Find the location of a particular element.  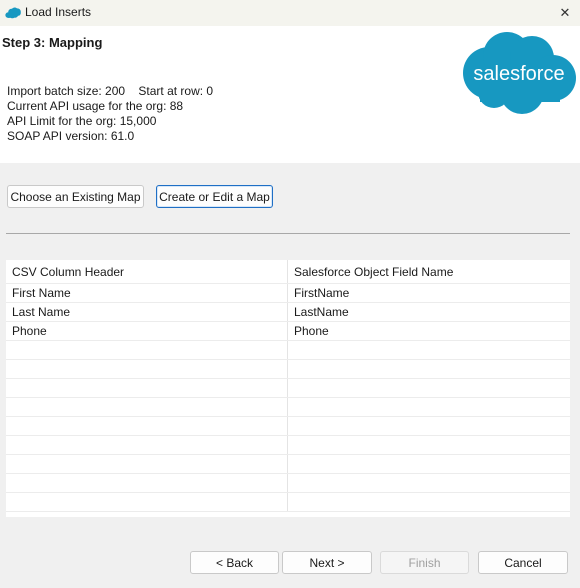

finish-button: Finish is located at coordinates (424, 562).